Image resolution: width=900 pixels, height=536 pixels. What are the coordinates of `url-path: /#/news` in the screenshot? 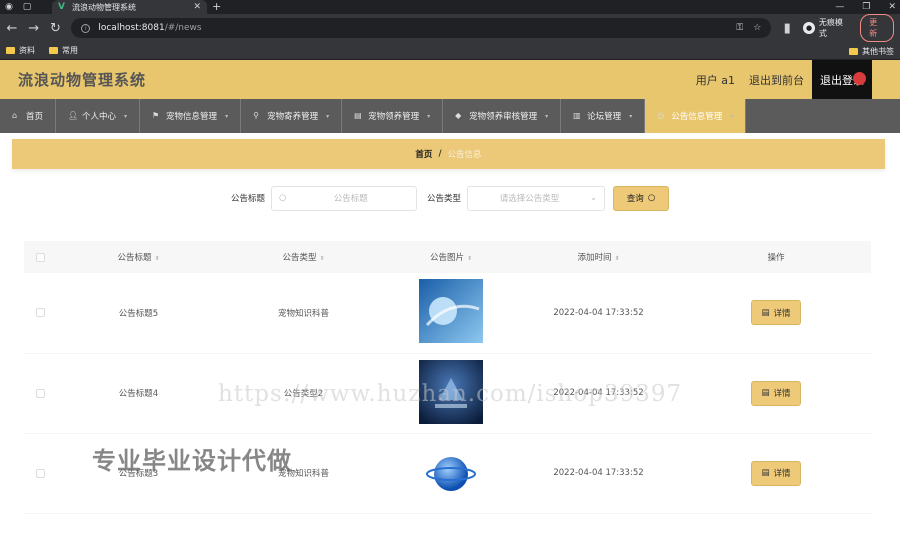 It's located at (183, 28).